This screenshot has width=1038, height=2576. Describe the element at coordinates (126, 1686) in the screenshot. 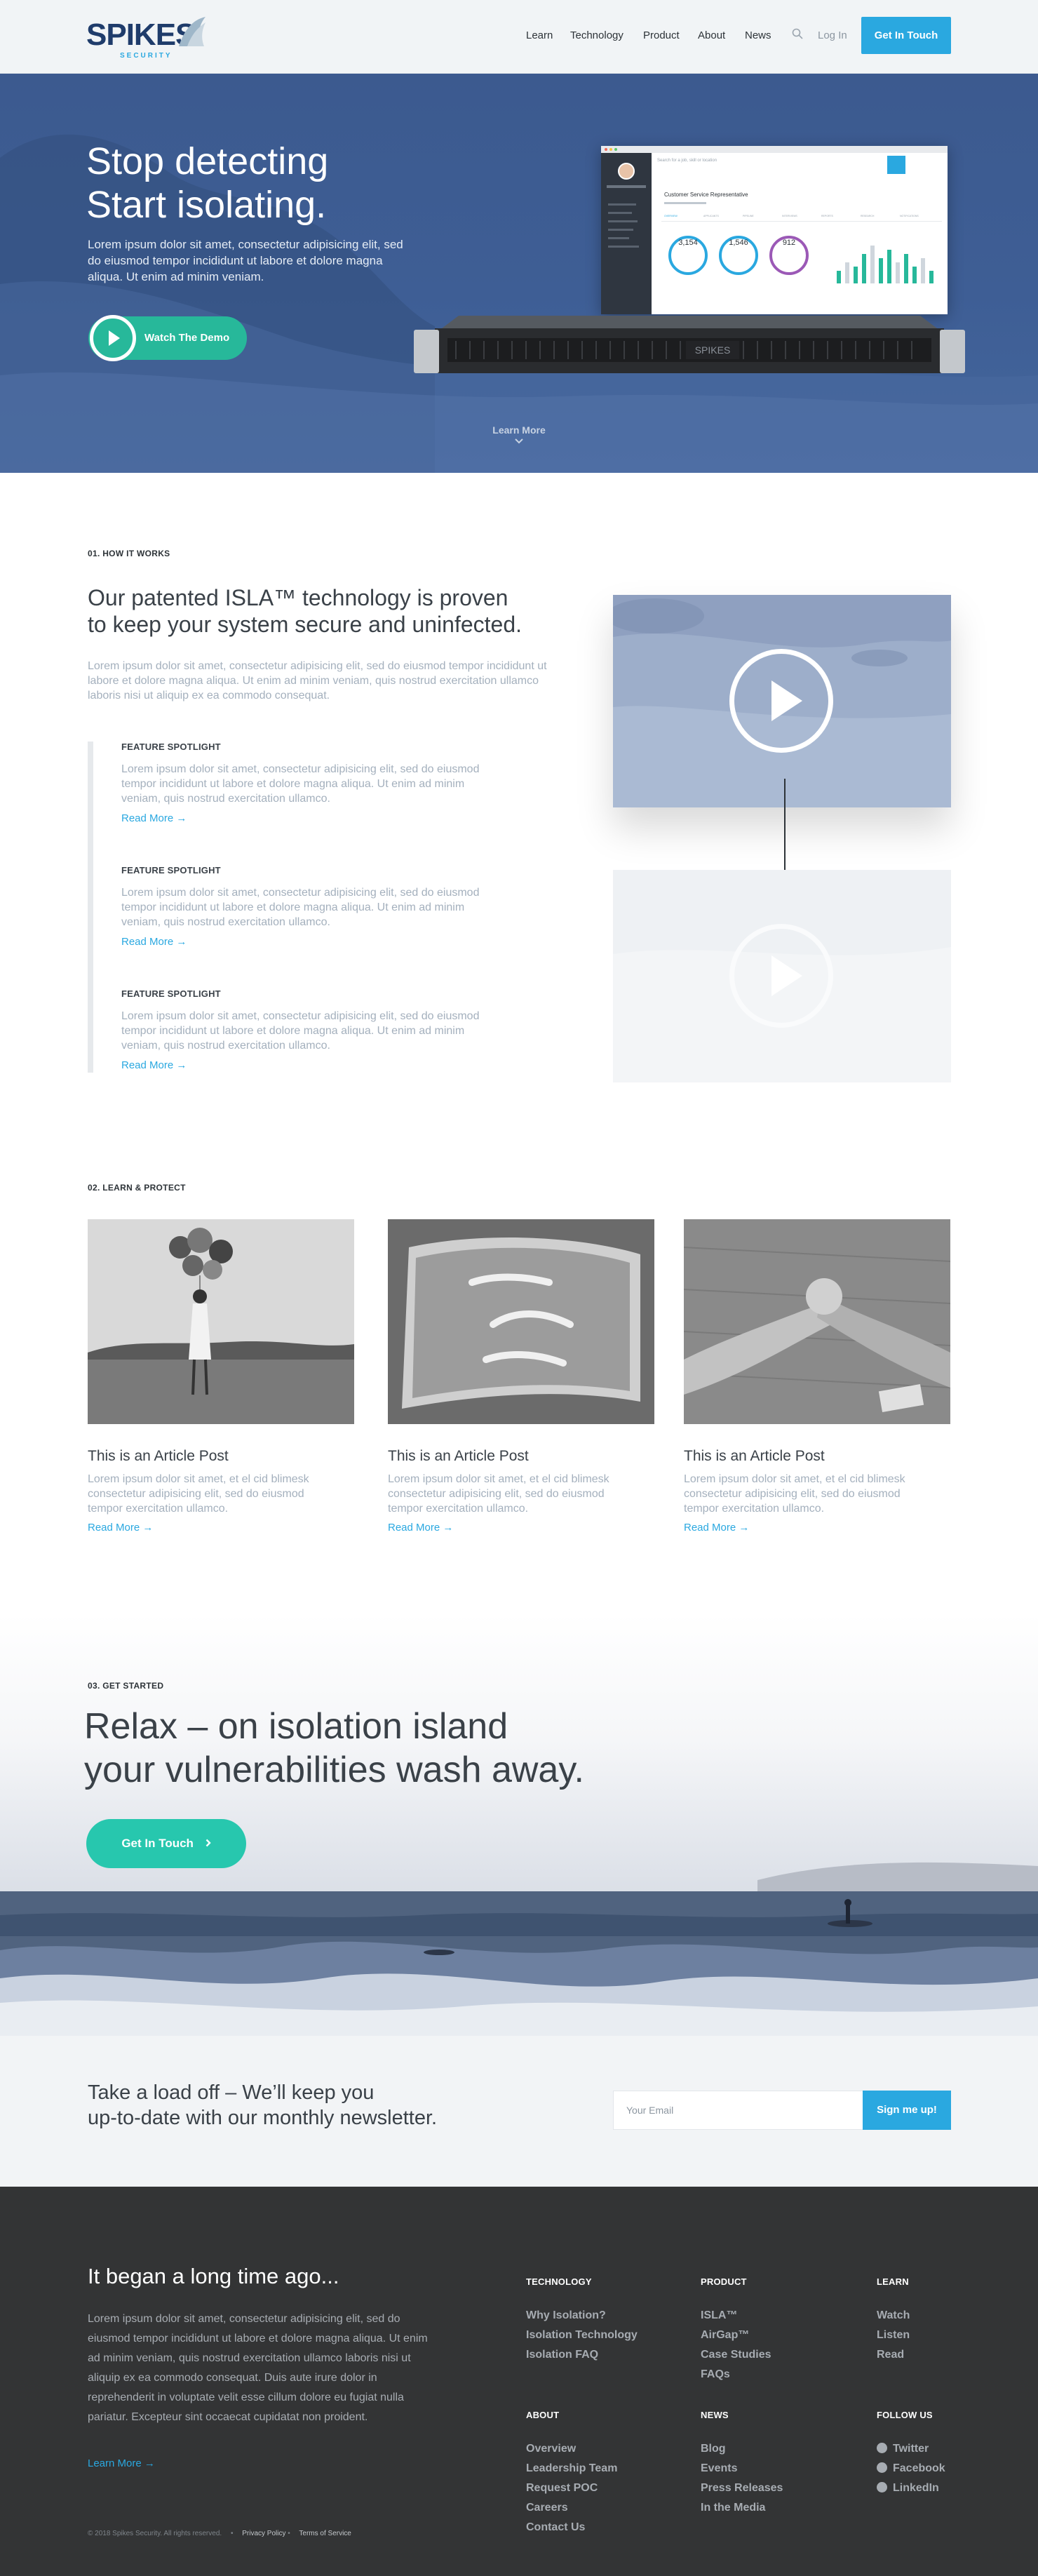

I see `started-eyebrow: 03. GET STARTED` at that location.